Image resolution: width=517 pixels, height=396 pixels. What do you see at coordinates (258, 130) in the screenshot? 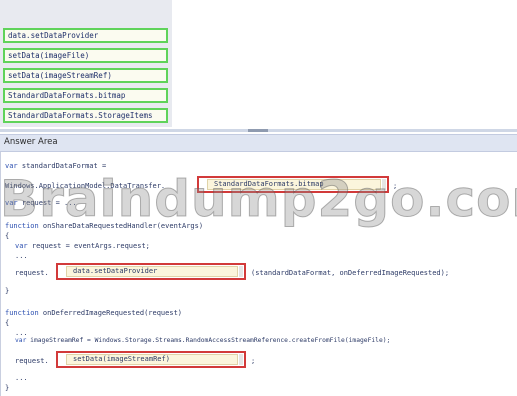
I see `splitter-grip-icon` at bounding box center [258, 130].